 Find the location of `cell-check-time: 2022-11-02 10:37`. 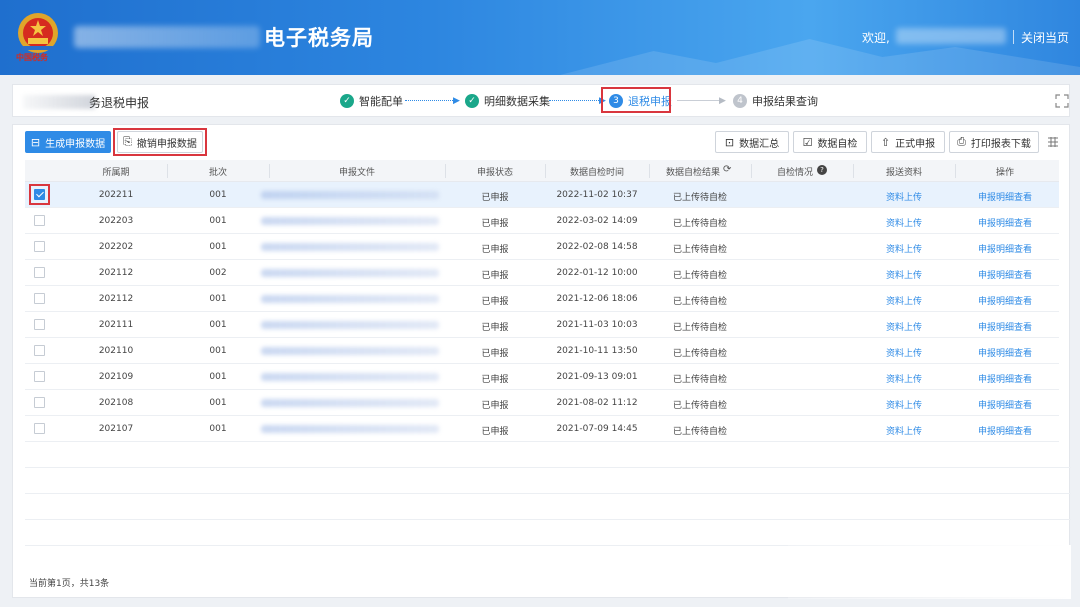

cell-check-time: 2022-11-02 10:37 is located at coordinates (597, 195).